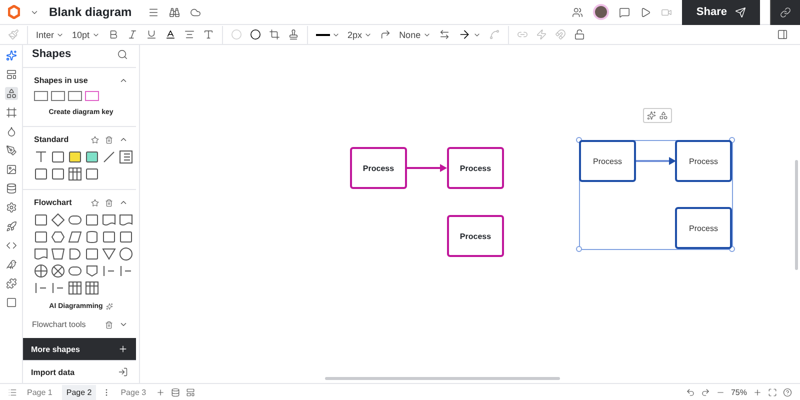  What do you see at coordinates (601, 12) in the screenshot?
I see `avatar` at bounding box center [601, 12].